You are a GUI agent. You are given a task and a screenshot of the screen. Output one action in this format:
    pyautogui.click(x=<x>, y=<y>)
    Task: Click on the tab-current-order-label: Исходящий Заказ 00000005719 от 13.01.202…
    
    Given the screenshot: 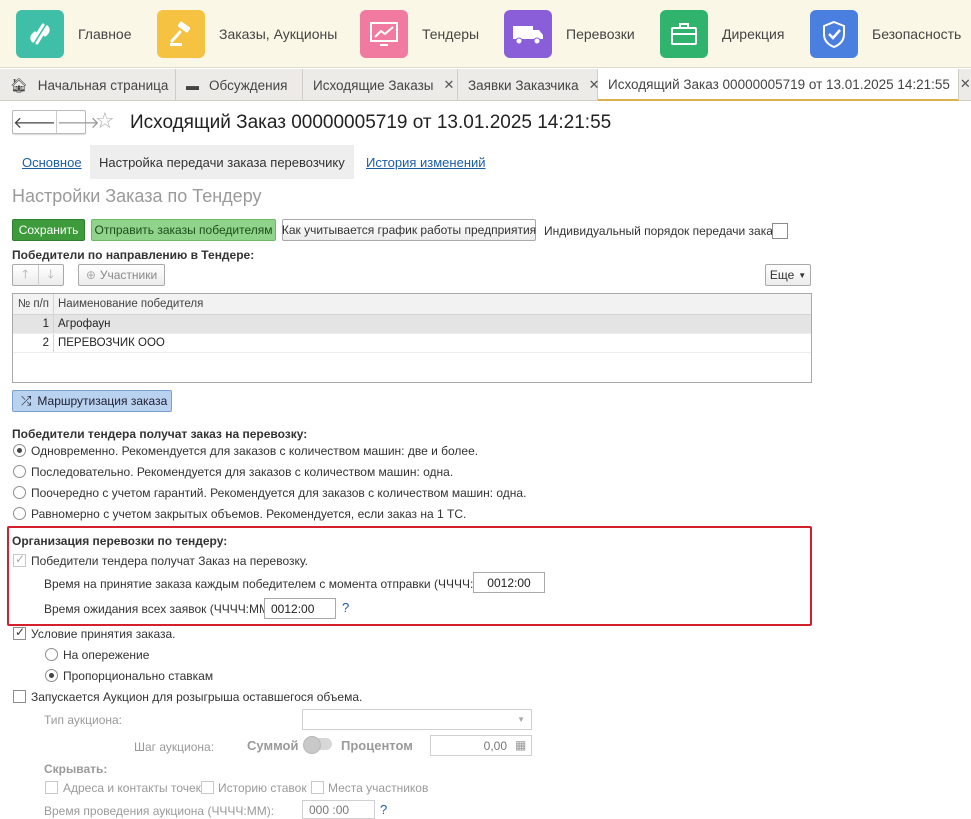 What is the action you would take?
    pyautogui.click(x=779, y=84)
    